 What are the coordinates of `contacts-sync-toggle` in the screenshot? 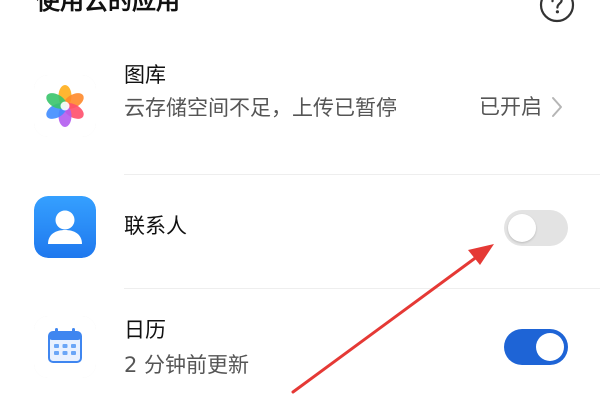 It's located at (536, 228).